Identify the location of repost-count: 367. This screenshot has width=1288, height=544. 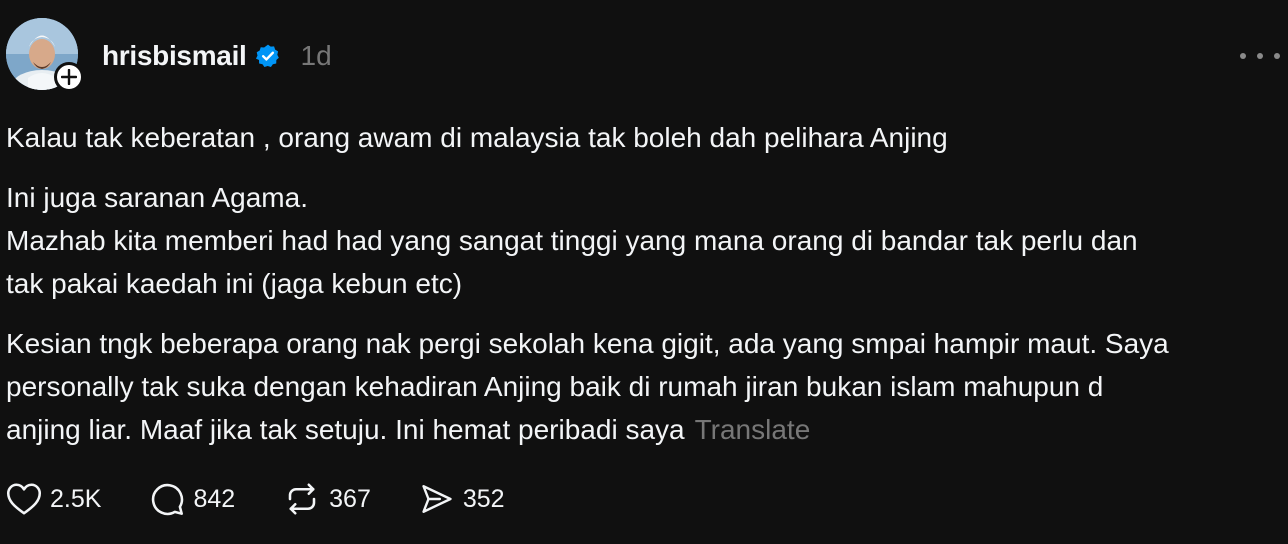
(350, 498).